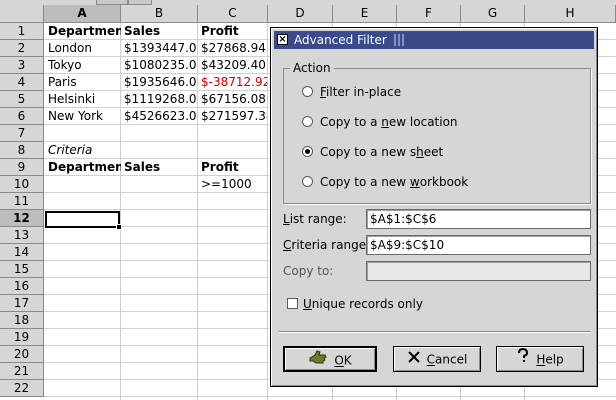 Image resolution: width=616 pixels, height=400 pixels. What do you see at coordinates (233, 14) in the screenshot?
I see `column-header-c: C` at bounding box center [233, 14].